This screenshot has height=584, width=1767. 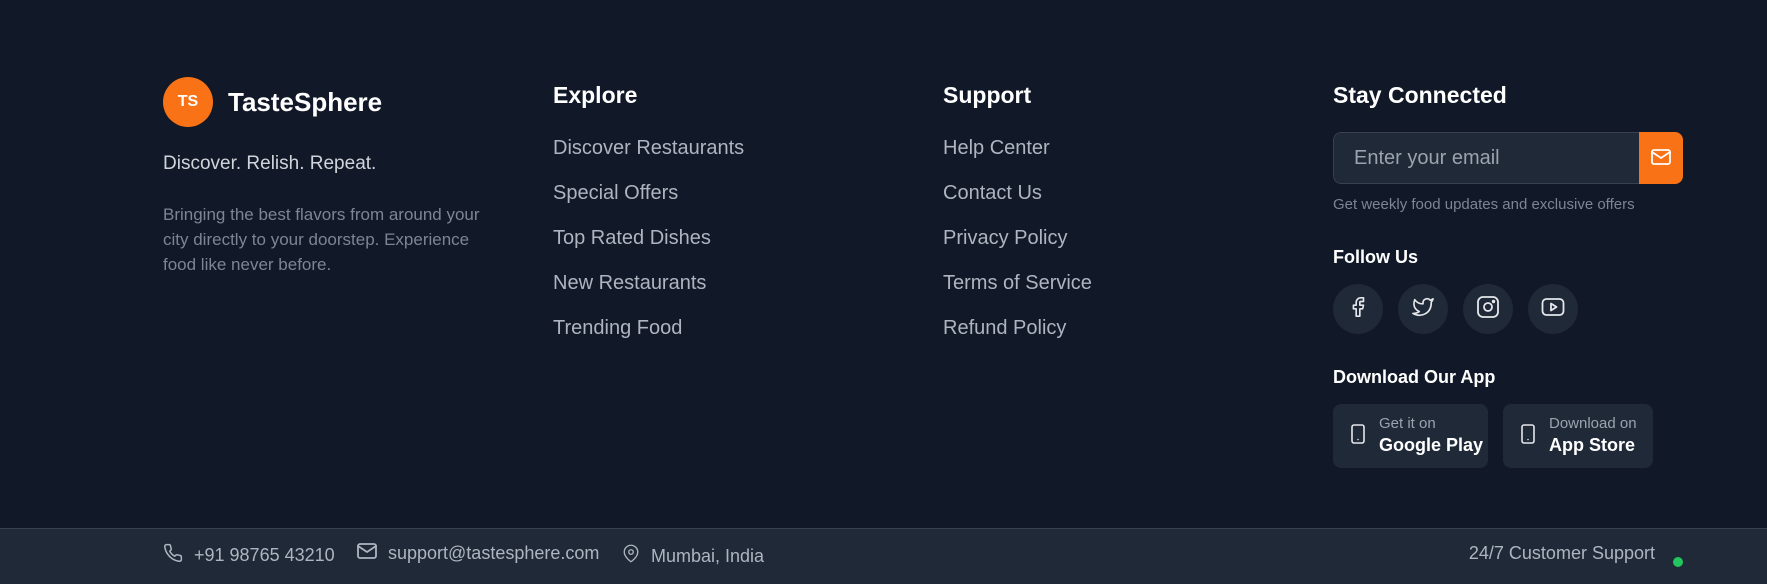 What do you see at coordinates (178, 555) in the screenshot?
I see `phone-icon` at bounding box center [178, 555].